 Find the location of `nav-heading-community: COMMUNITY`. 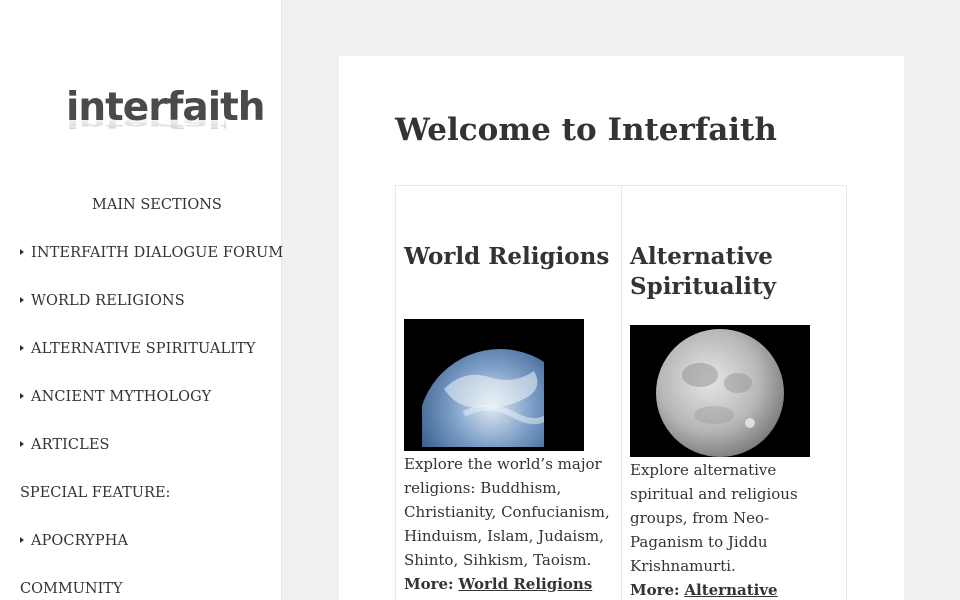

nav-heading-community: COMMUNITY is located at coordinates (71, 589).